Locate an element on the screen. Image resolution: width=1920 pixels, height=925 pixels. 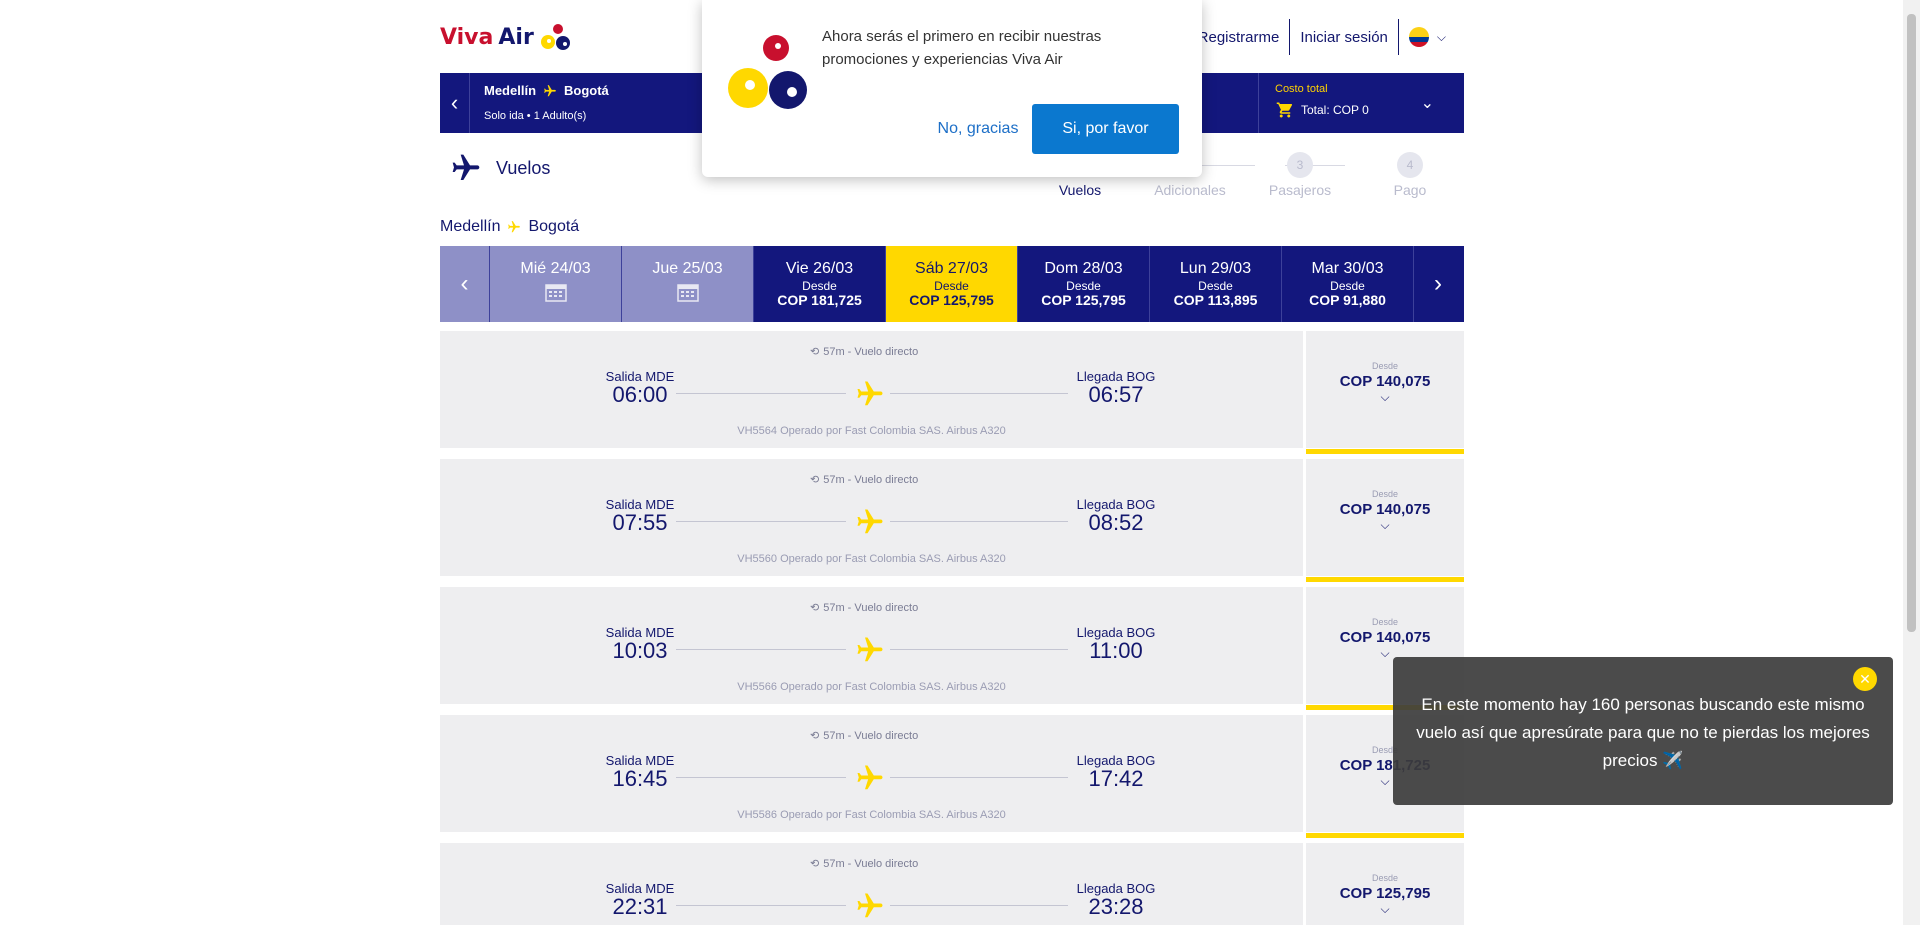
section-header: Vuelos is located at coordinates (500, 168).